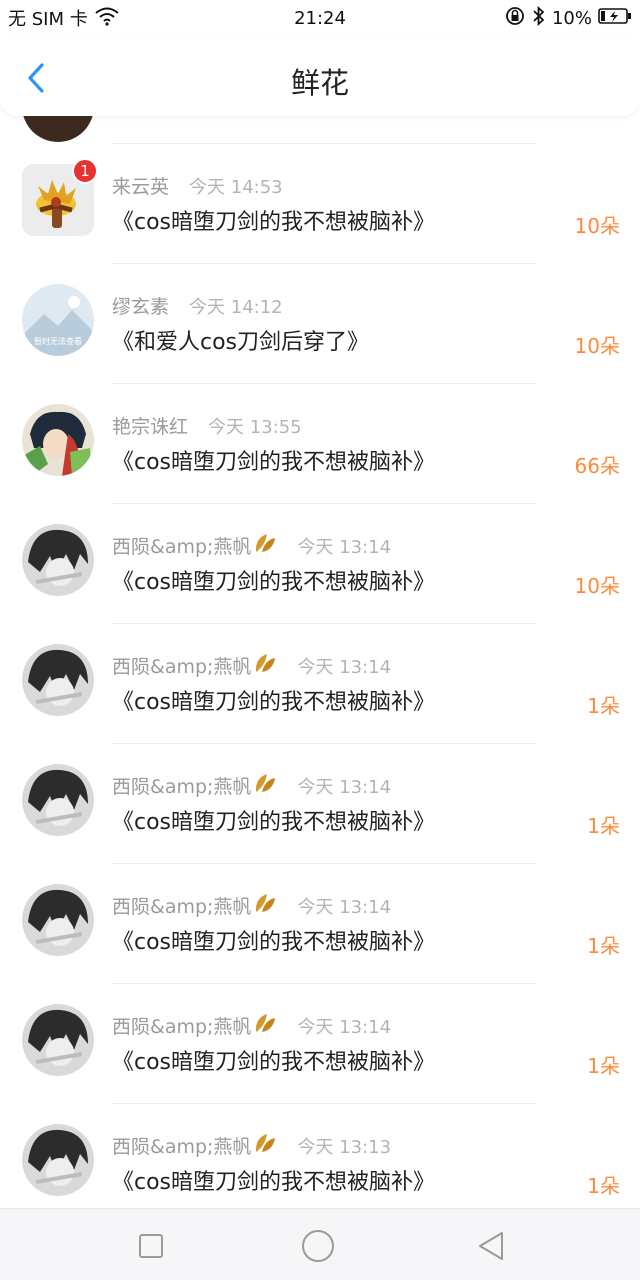 Image resolution: width=640 pixels, height=1280 pixels. What do you see at coordinates (240, 340) in the screenshot?
I see `book-title: 《和爱人cos刀剑后穿了》` at bounding box center [240, 340].